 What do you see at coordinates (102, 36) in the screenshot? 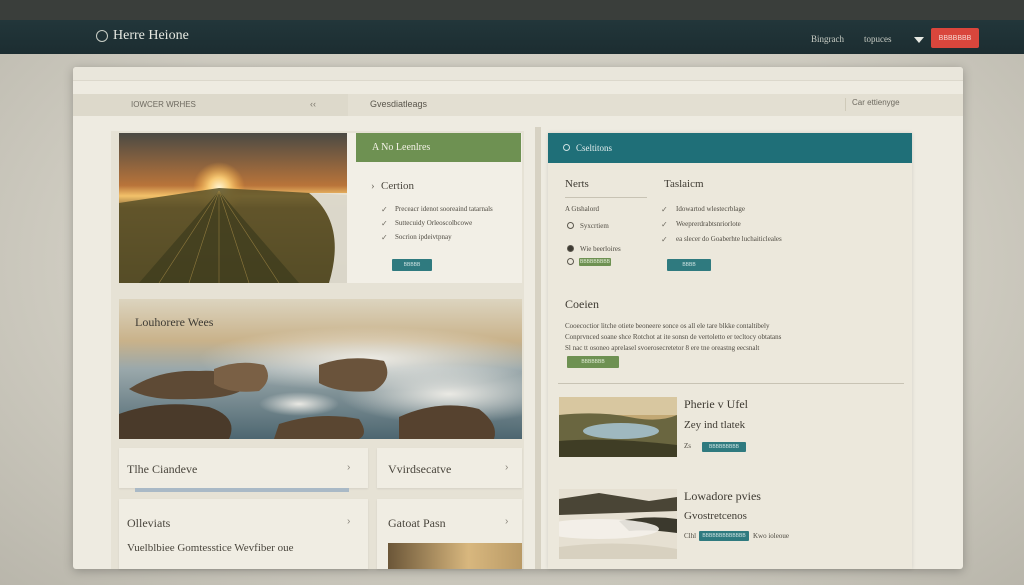
I see `brand-icon` at bounding box center [102, 36].